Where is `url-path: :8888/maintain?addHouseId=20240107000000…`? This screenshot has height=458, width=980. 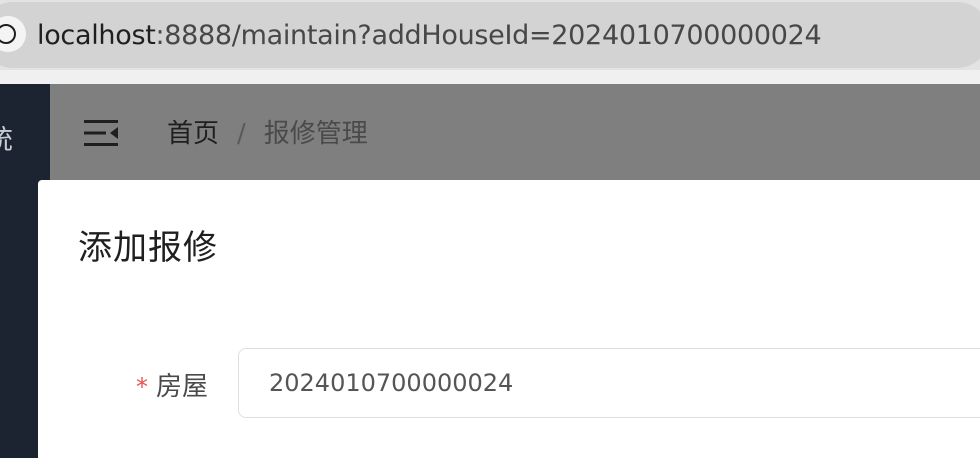 url-path: :8888/maintain?addHouseId=20240107000000… is located at coordinates (488, 35).